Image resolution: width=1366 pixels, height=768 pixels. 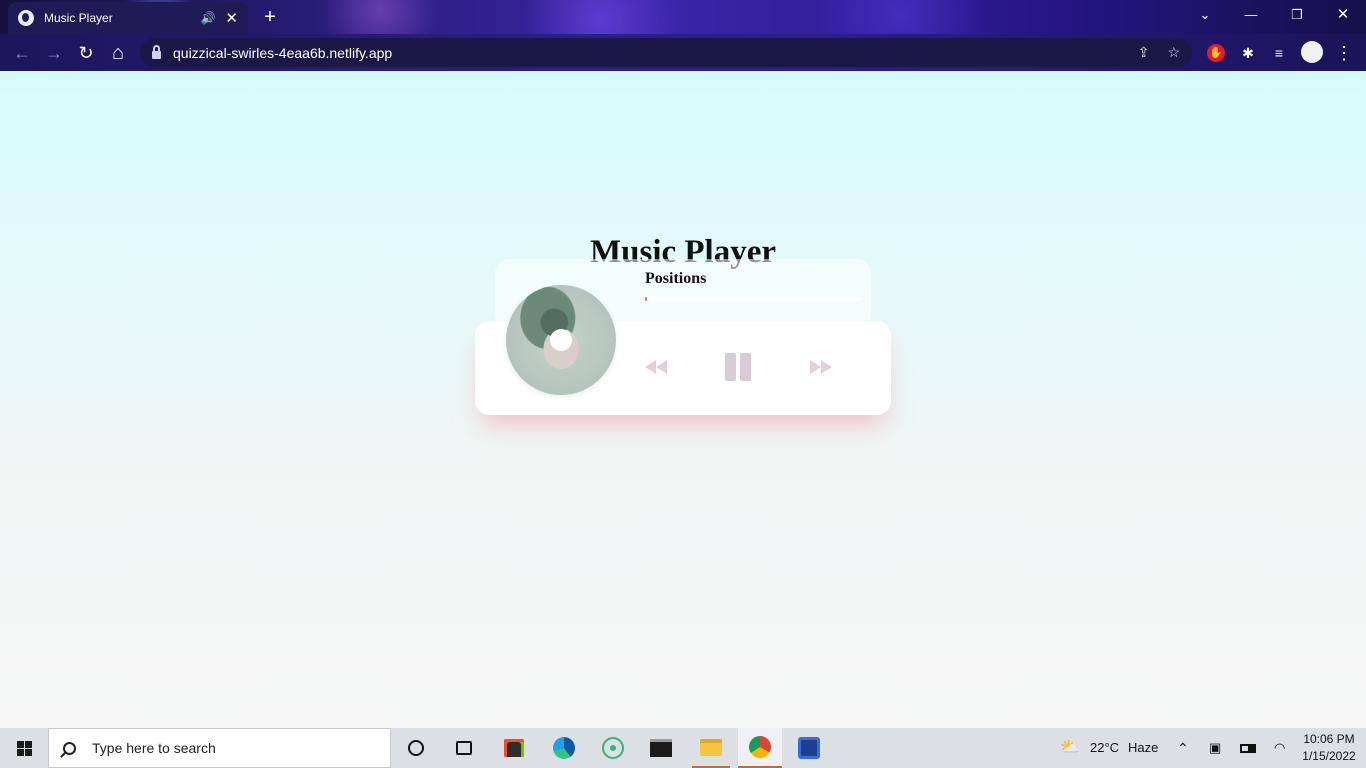 What do you see at coordinates (128, 18) in the screenshot?
I see `browser-tab-music-player: Music Player 🔊 ✕` at bounding box center [128, 18].